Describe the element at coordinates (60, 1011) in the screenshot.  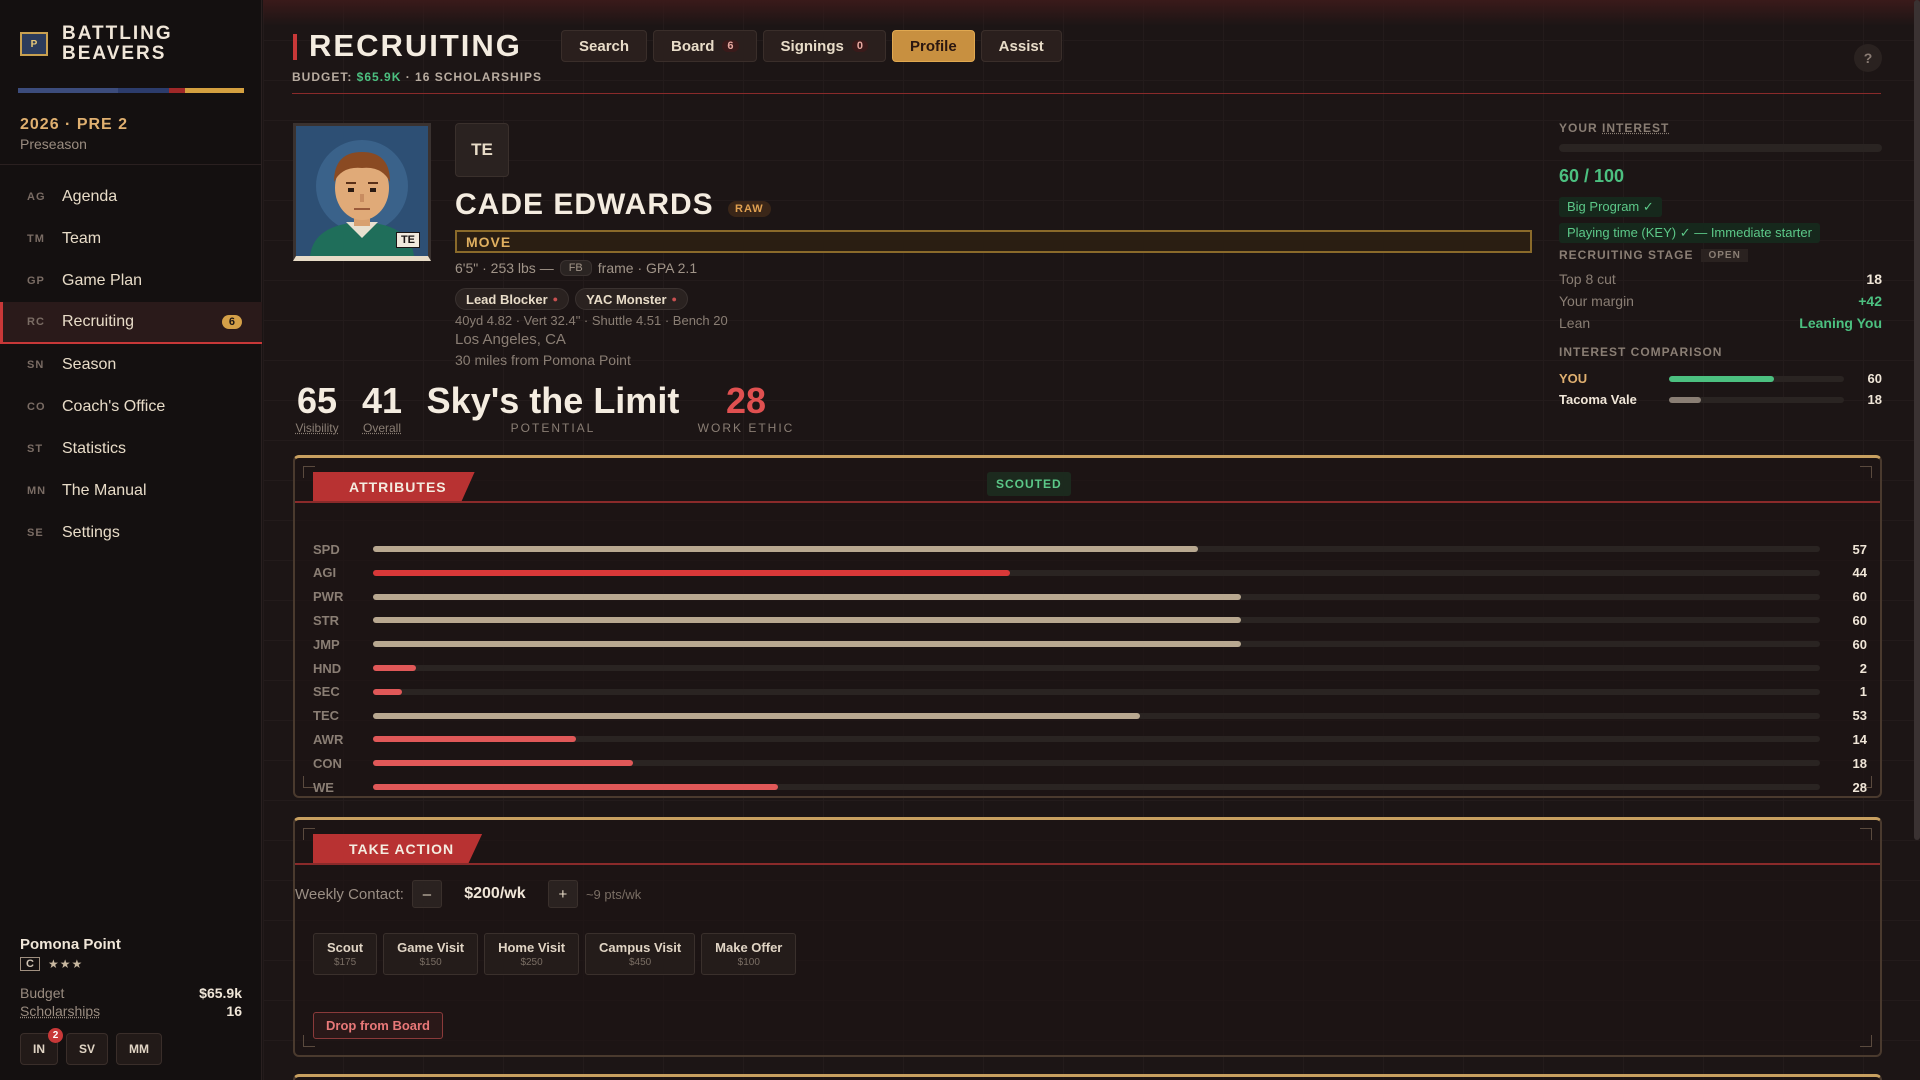
I see `scholarships-label: Scholarships` at that location.